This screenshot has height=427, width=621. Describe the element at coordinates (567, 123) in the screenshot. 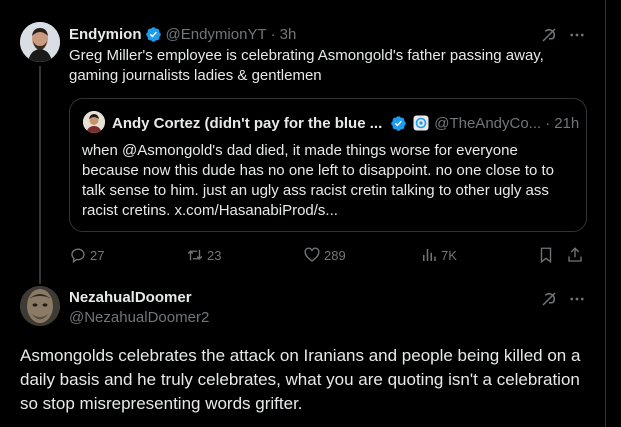

I see `quote-time: 21h` at that location.